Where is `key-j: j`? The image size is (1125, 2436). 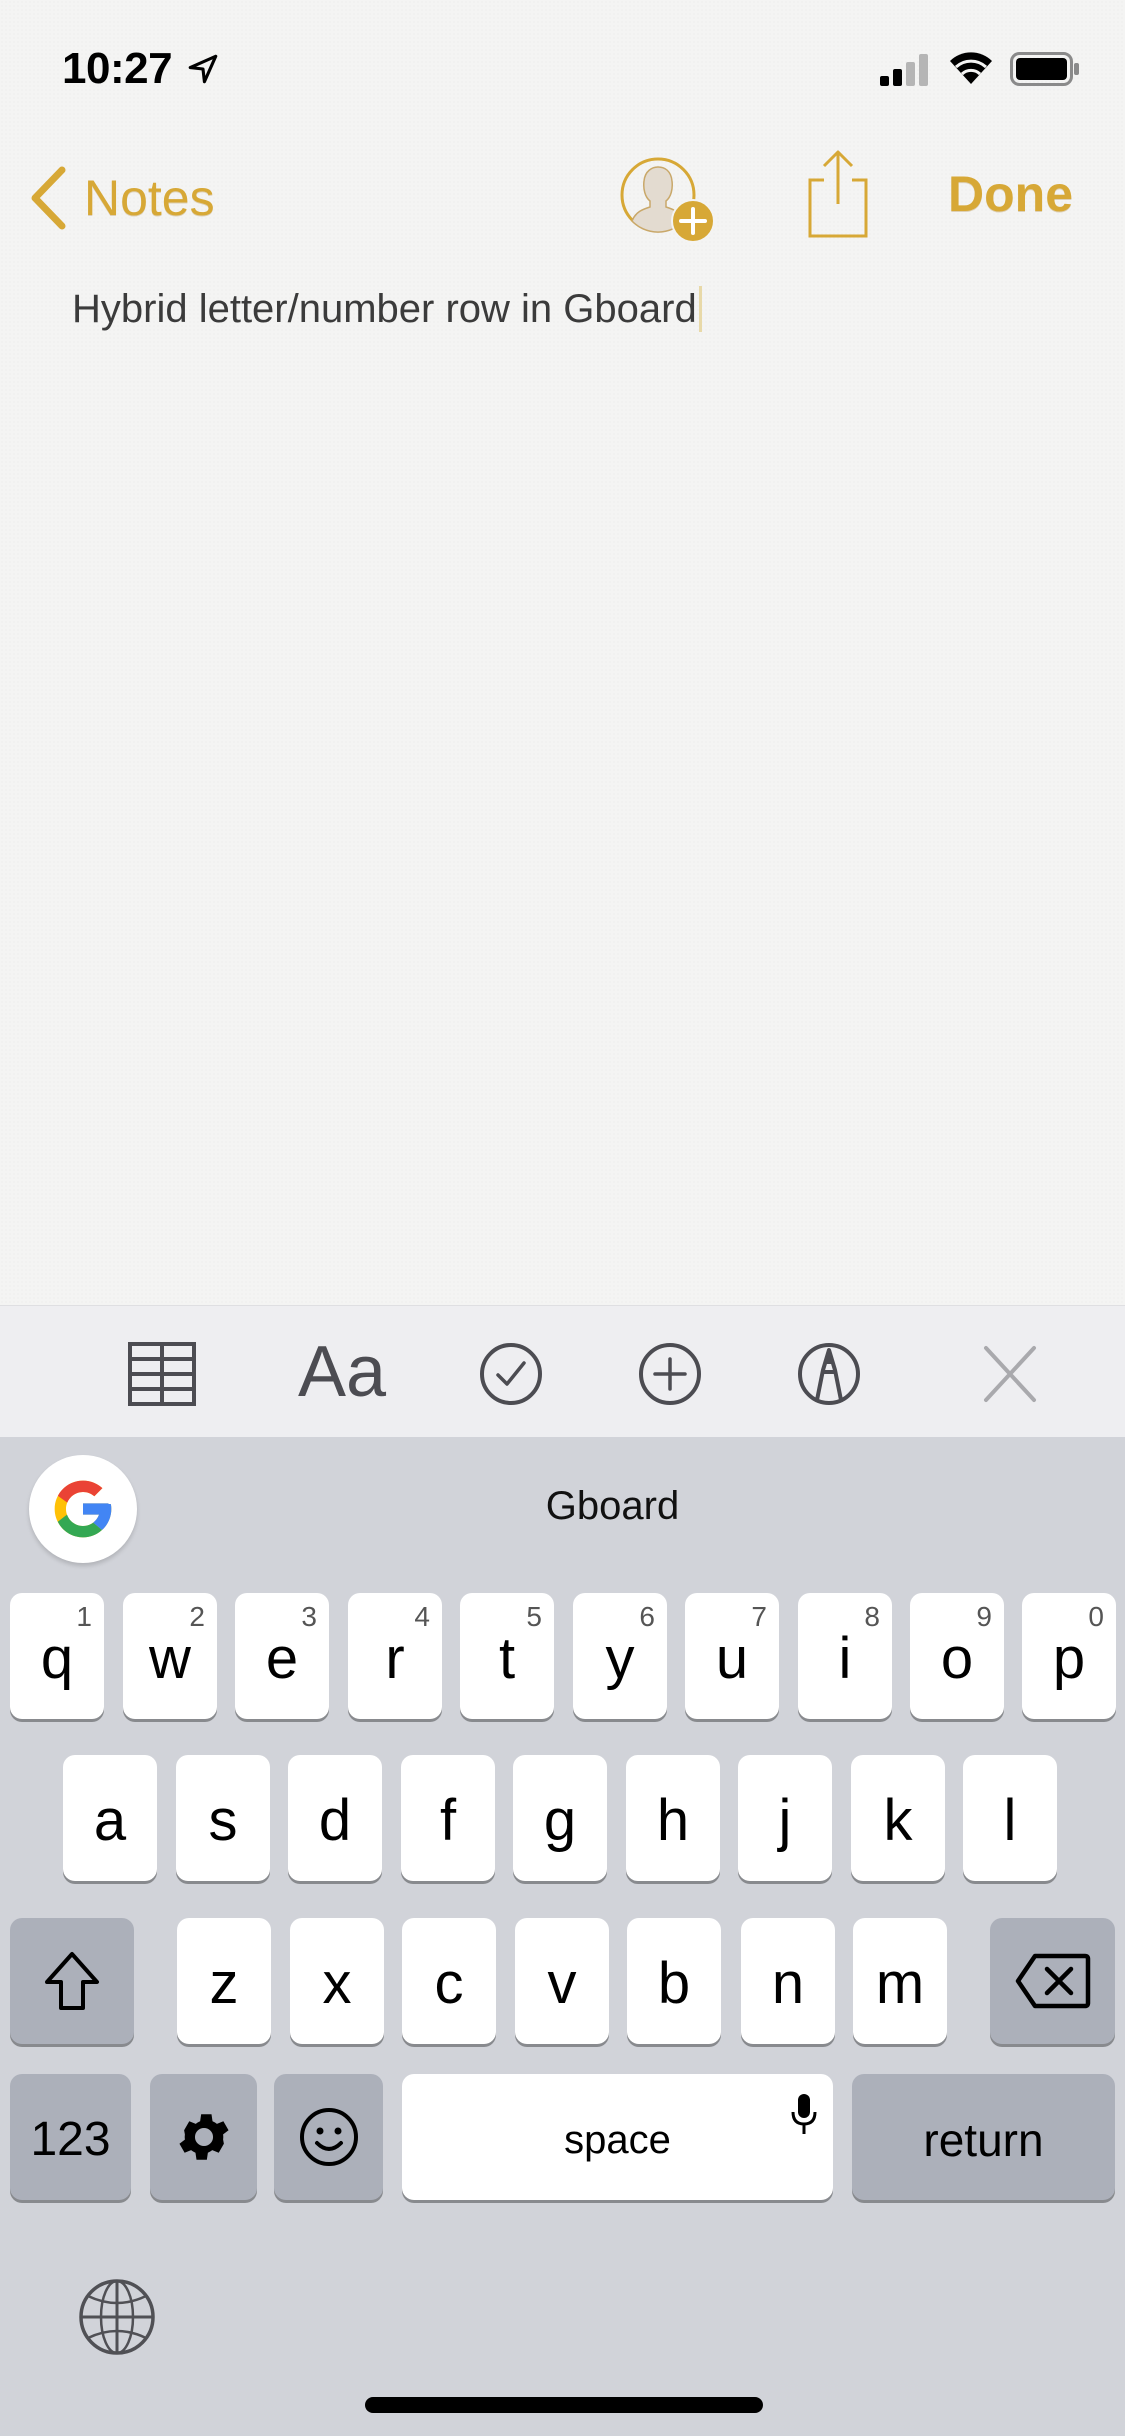 key-j: j is located at coordinates (785, 1818).